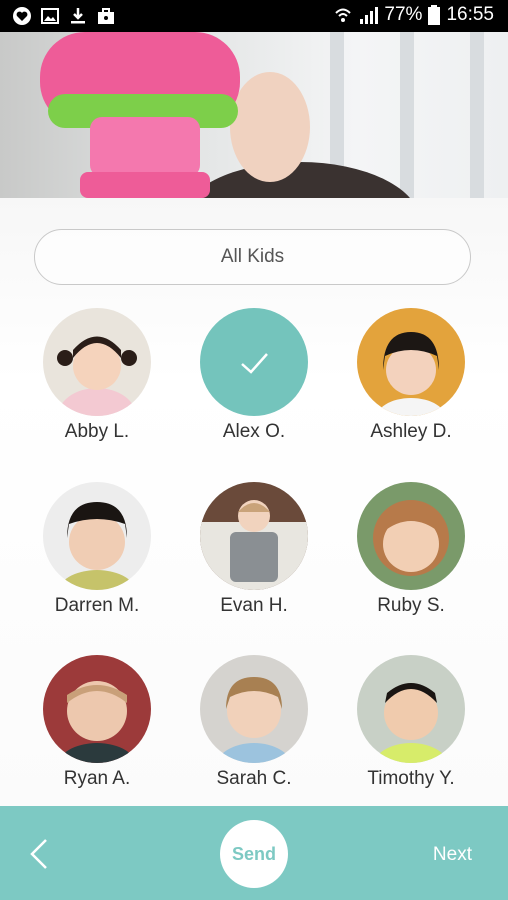 The image size is (508, 900). I want to click on checkmark-icon, so click(254, 363).